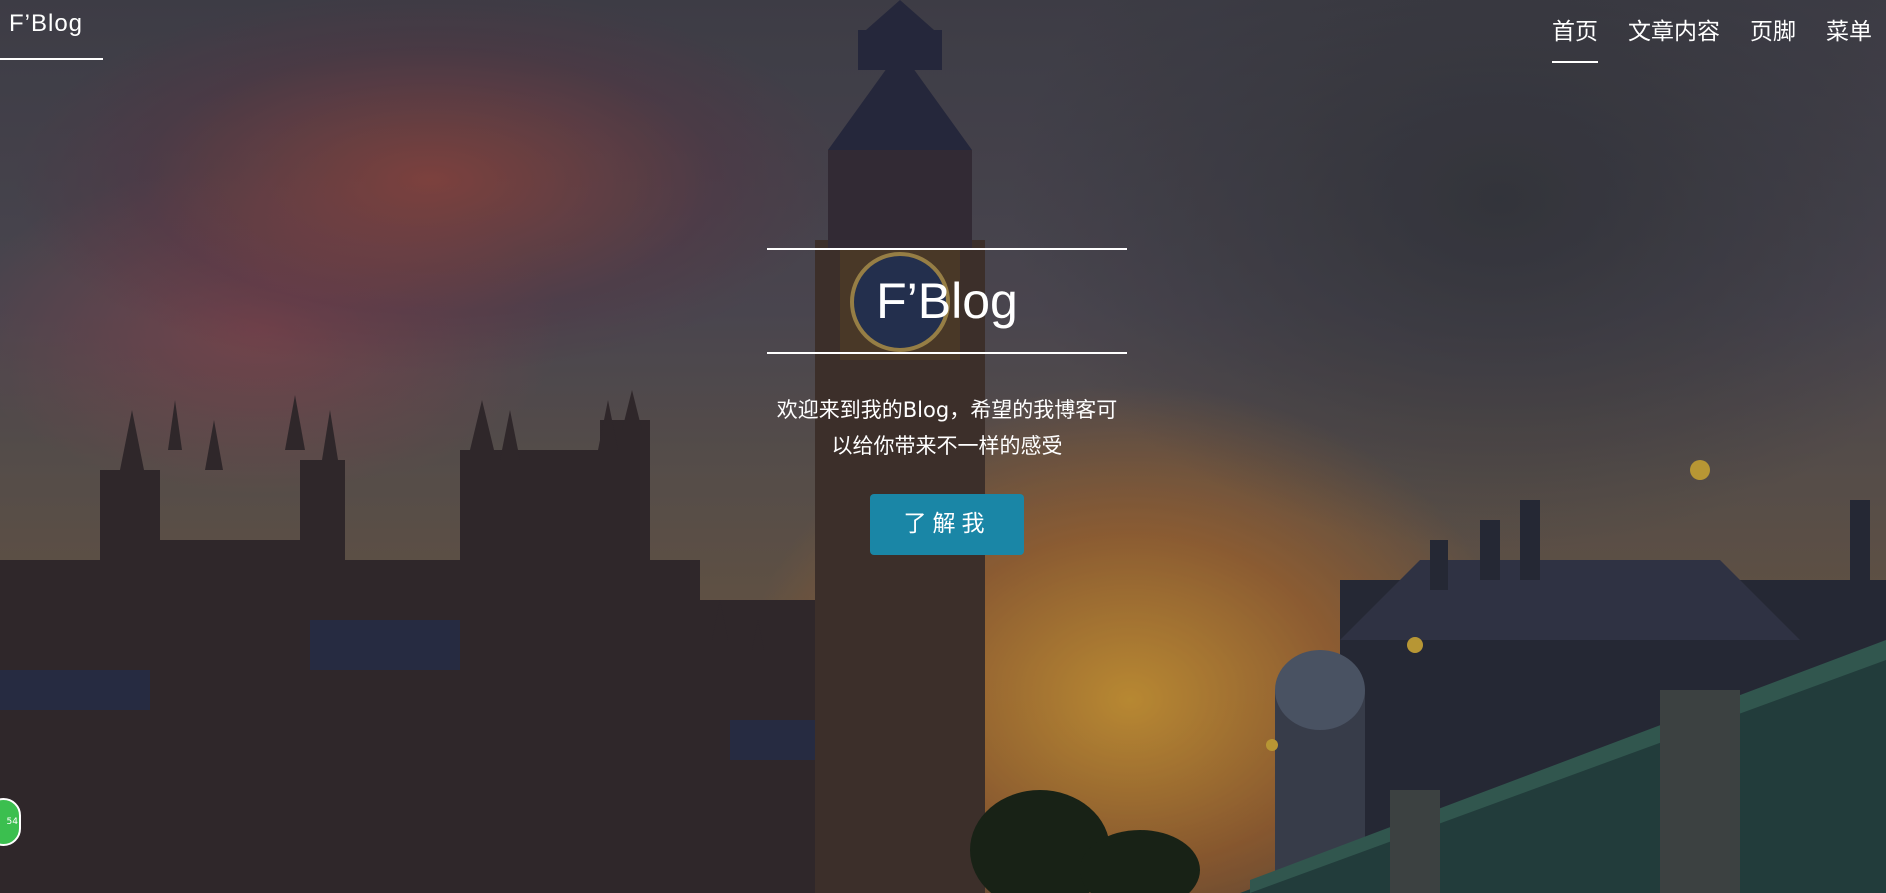  Describe the element at coordinates (947, 446) in the screenshot. I see `hero-subtitle-line2: 以给你带来不一样的感受` at that location.